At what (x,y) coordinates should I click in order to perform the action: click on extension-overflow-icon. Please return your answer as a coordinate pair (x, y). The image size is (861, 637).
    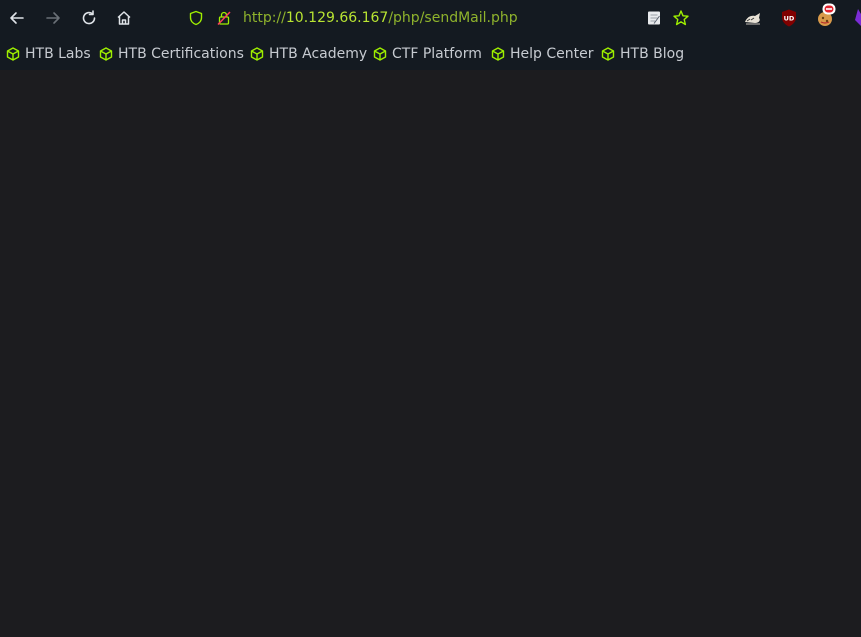
    Looking at the image, I should click on (856, 18).